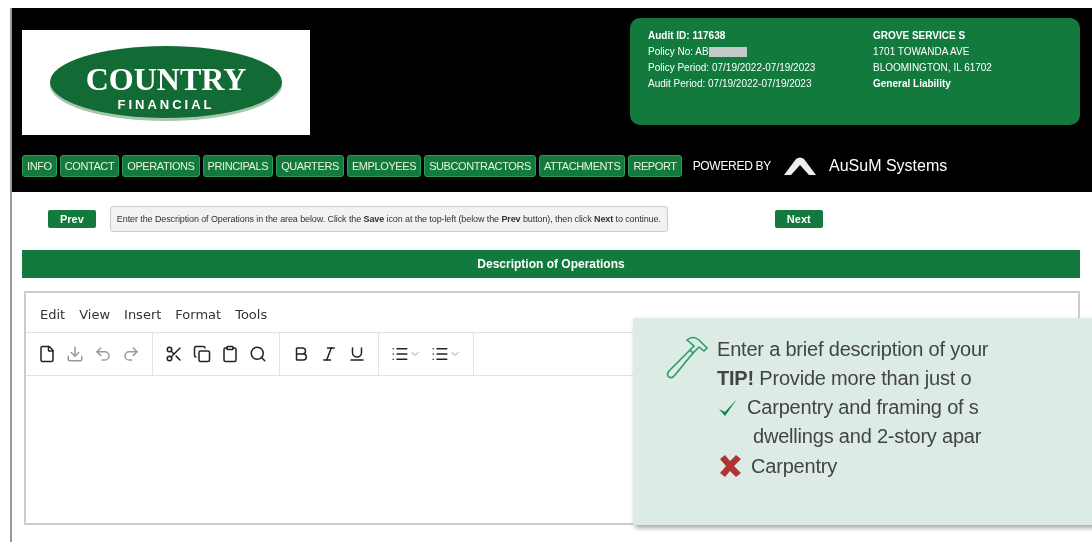 The width and height of the screenshot is (1092, 542). What do you see at coordinates (238, 166) in the screenshot?
I see `nav-tab: PRINCIPALS` at bounding box center [238, 166].